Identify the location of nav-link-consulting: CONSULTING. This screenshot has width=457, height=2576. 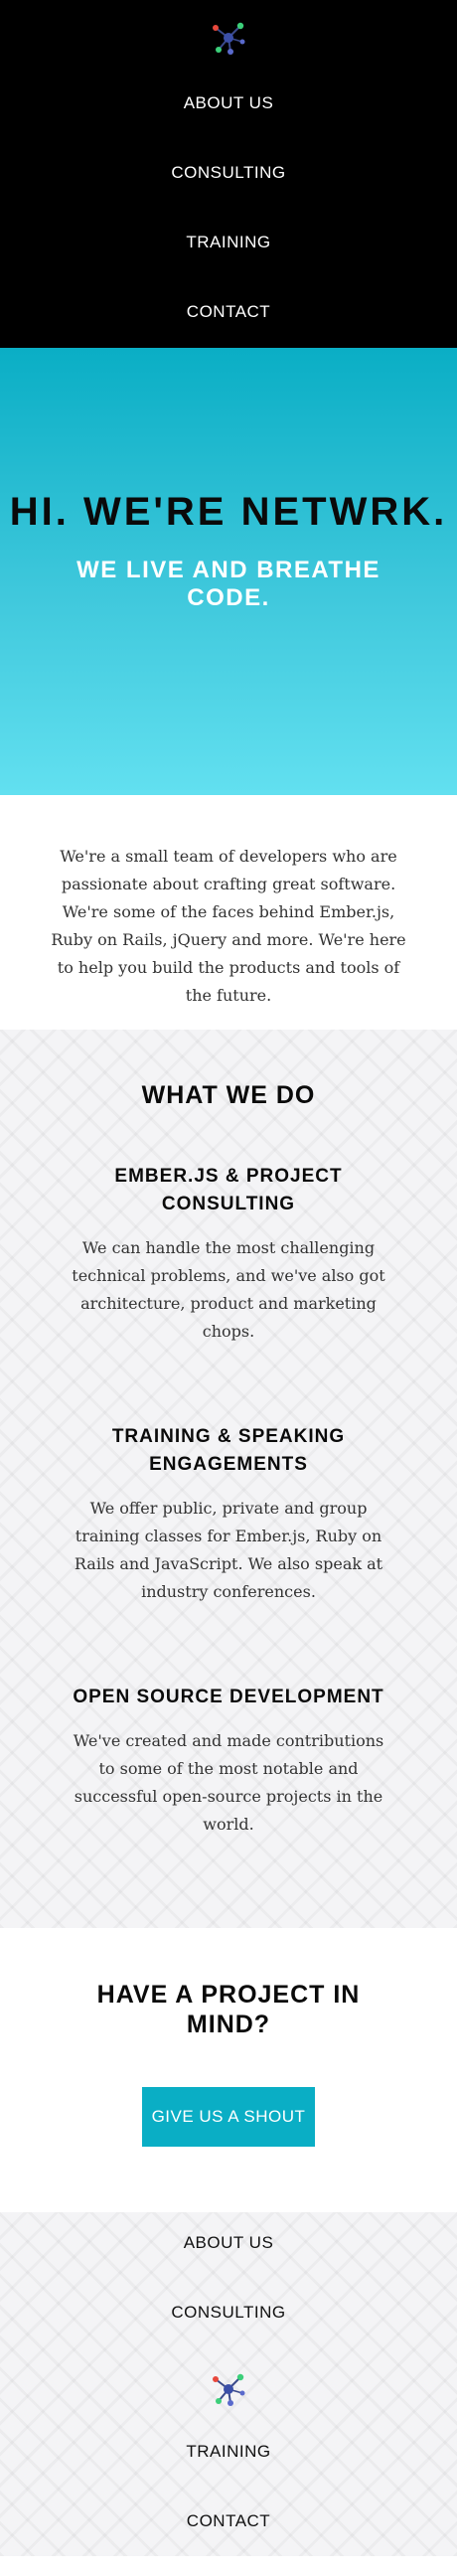
(228, 190).